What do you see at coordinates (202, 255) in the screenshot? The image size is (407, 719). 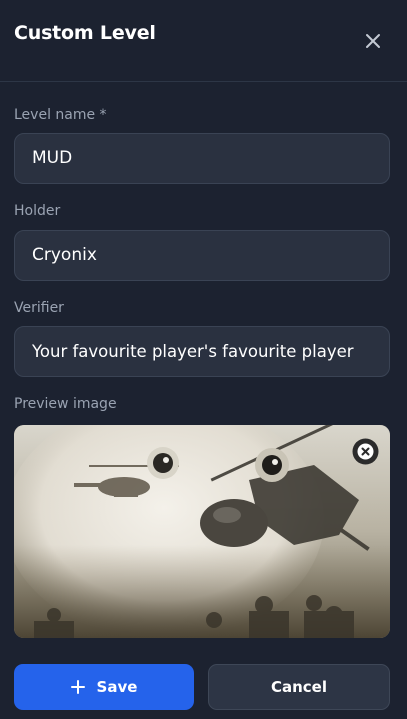 I see `holder-input: Cryonix` at bounding box center [202, 255].